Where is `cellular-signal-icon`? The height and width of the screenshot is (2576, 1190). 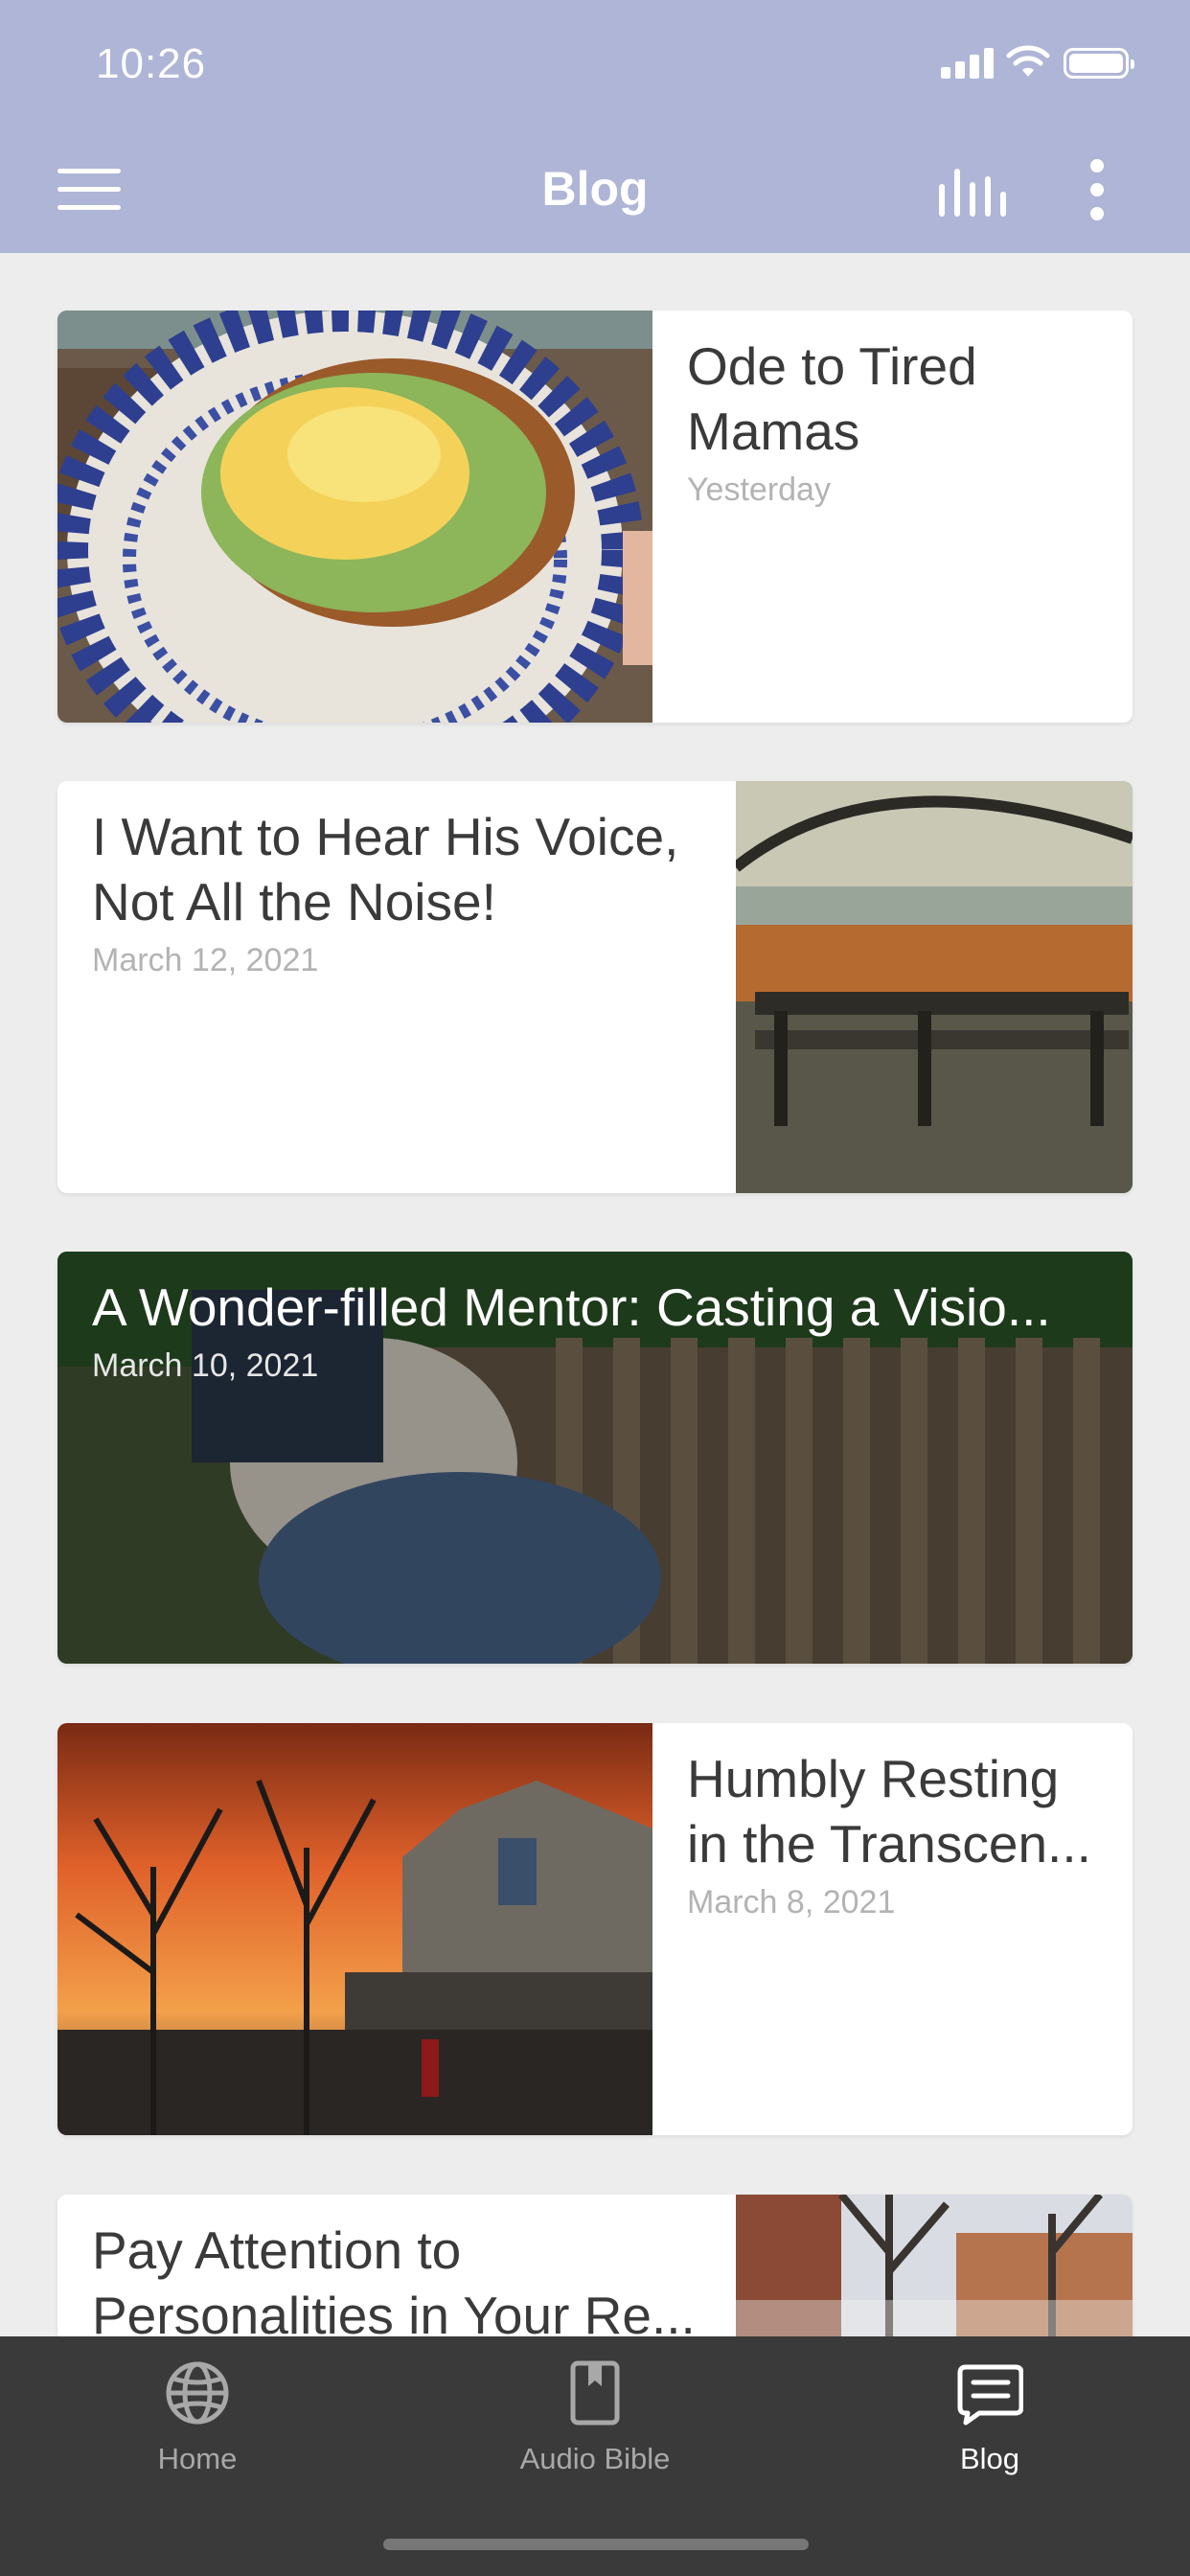 cellular-signal-icon is located at coordinates (968, 63).